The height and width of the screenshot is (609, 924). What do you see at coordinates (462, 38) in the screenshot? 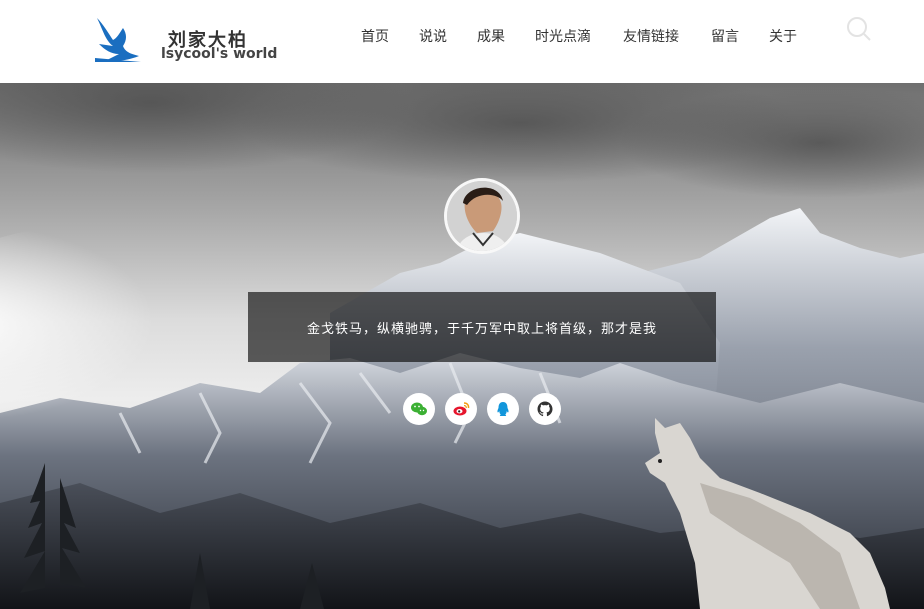
I see `main-nav: 首页 说说 成果 时光点滴 友情链接 留言 关于` at bounding box center [462, 38].